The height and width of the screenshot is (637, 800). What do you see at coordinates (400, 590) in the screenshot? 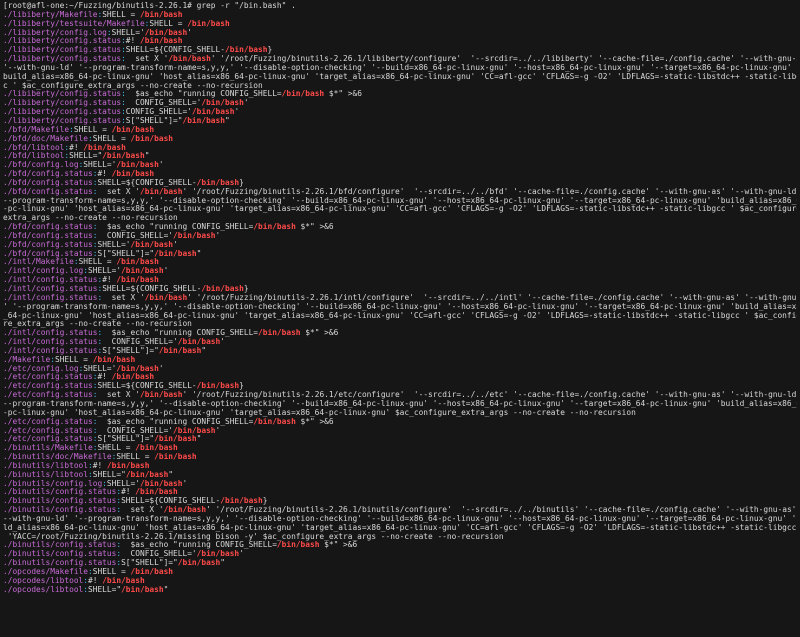
I see `output-line: ./opcodes/libtool:SHELL="/bin/bash"` at bounding box center [400, 590].